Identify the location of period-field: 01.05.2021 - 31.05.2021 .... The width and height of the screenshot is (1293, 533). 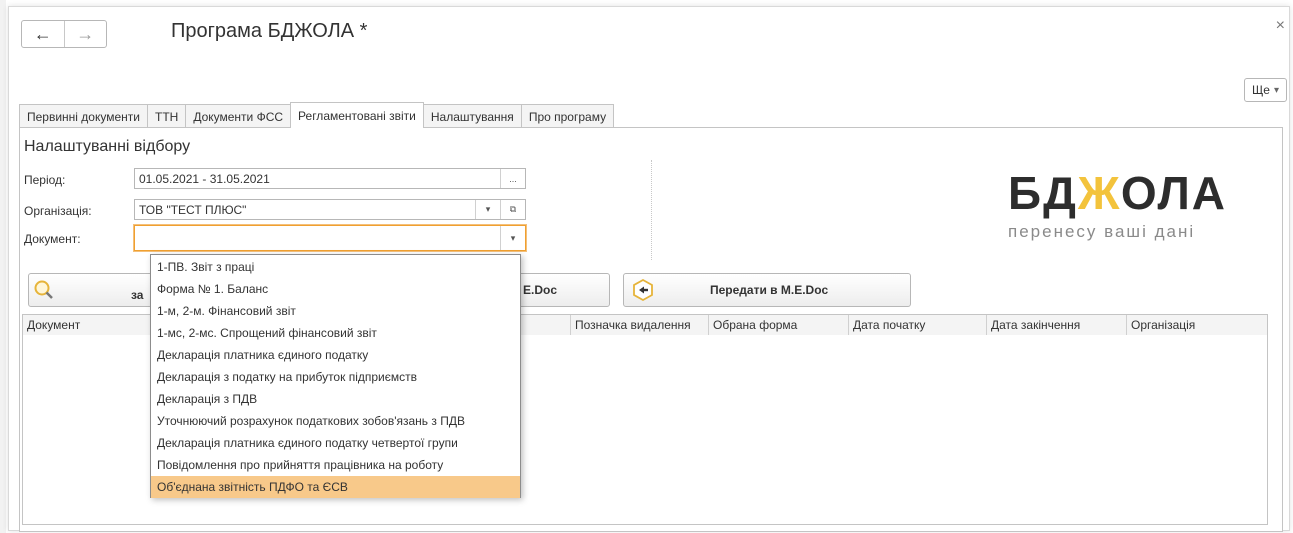
(330, 178).